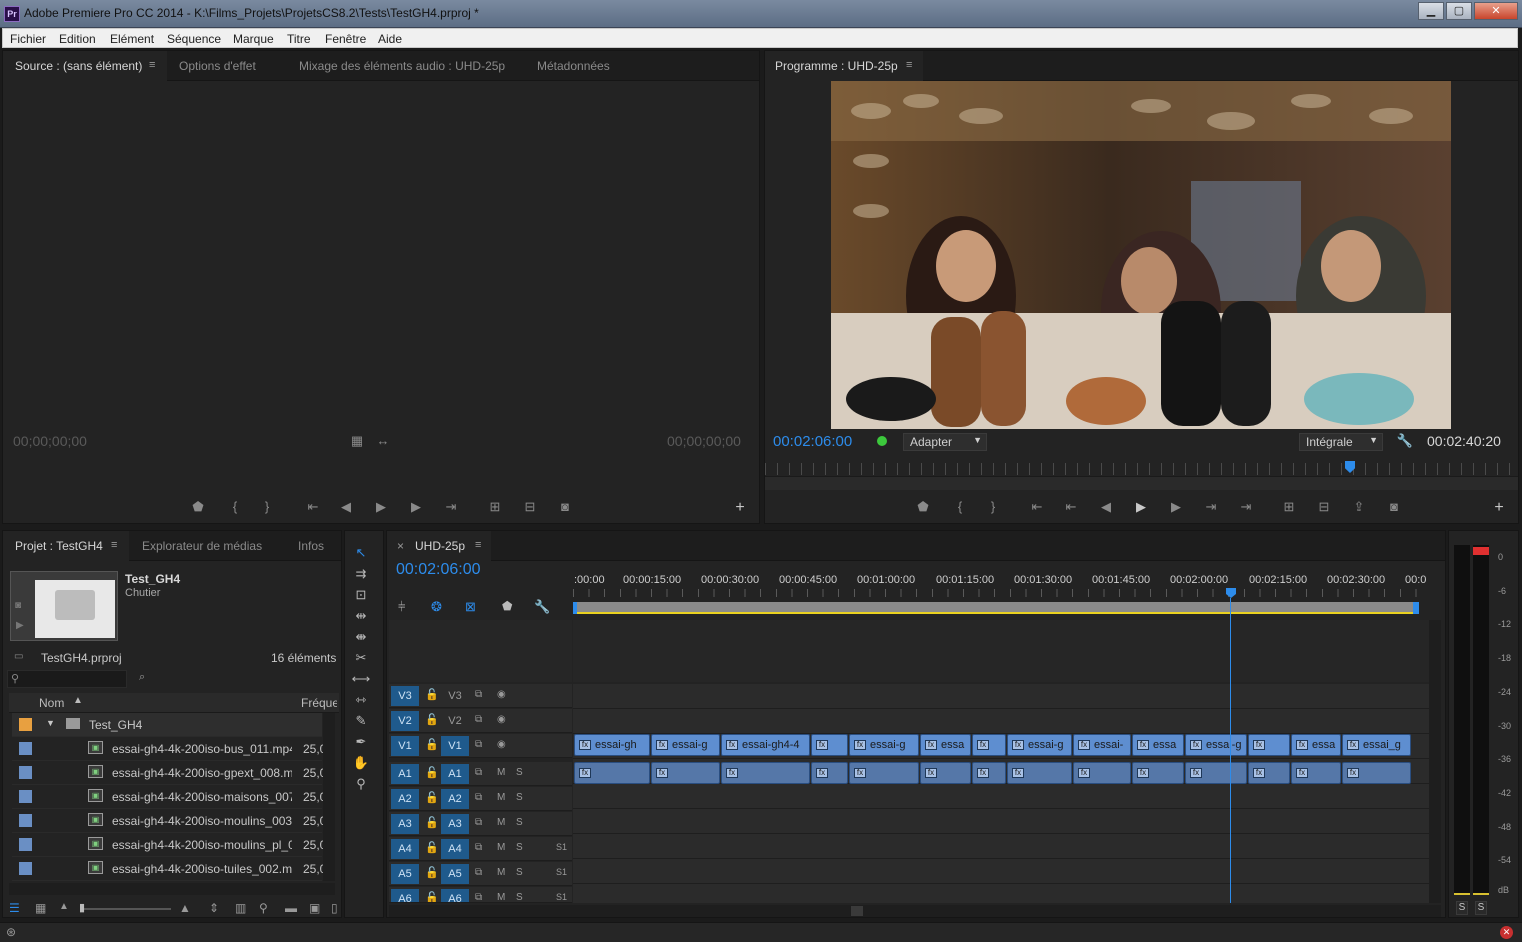  What do you see at coordinates (77, 39) in the screenshot?
I see `menu-edition: Edition` at bounding box center [77, 39].